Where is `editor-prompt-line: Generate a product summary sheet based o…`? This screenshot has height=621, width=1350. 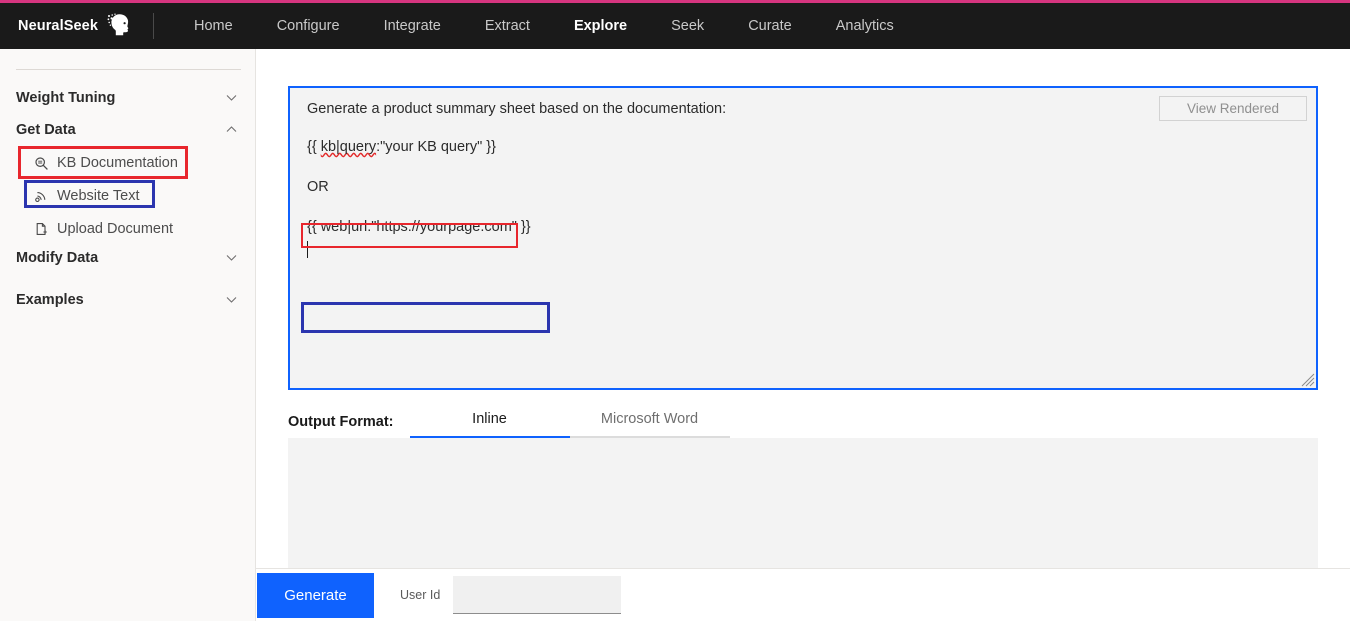 editor-prompt-line: Generate a product summary sheet based o… is located at coordinates (517, 109).